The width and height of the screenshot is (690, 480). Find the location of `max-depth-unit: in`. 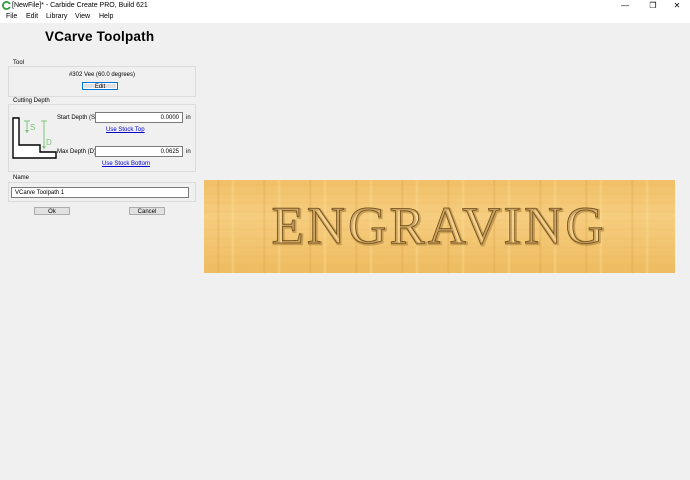

max-depth-unit: in is located at coordinates (188, 152).